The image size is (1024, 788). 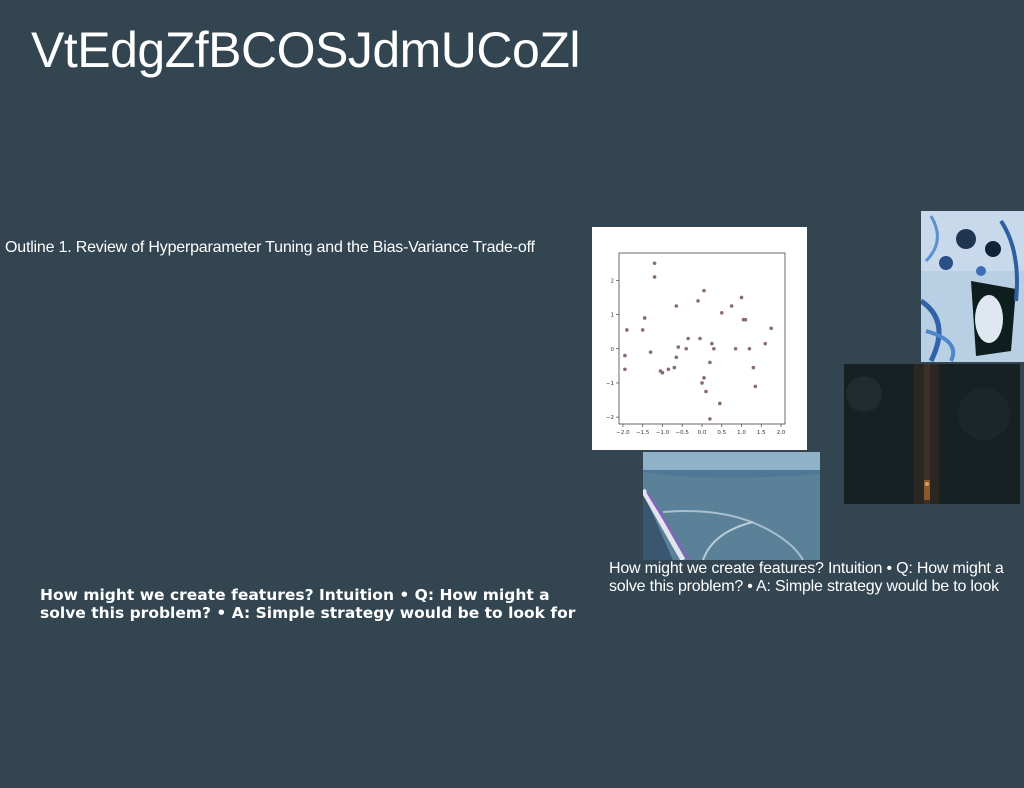 What do you see at coordinates (613, 350) in the screenshot?
I see `y-tick-label: 0` at bounding box center [613, 350].